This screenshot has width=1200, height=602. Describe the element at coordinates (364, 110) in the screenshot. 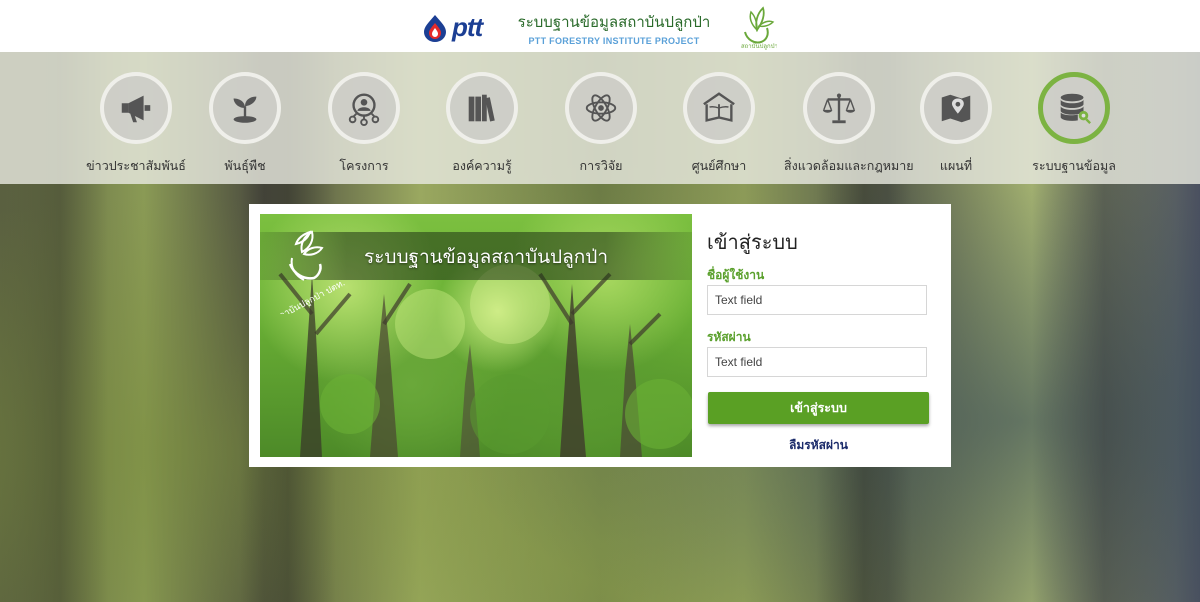

I see `people-network-icon` at that location.